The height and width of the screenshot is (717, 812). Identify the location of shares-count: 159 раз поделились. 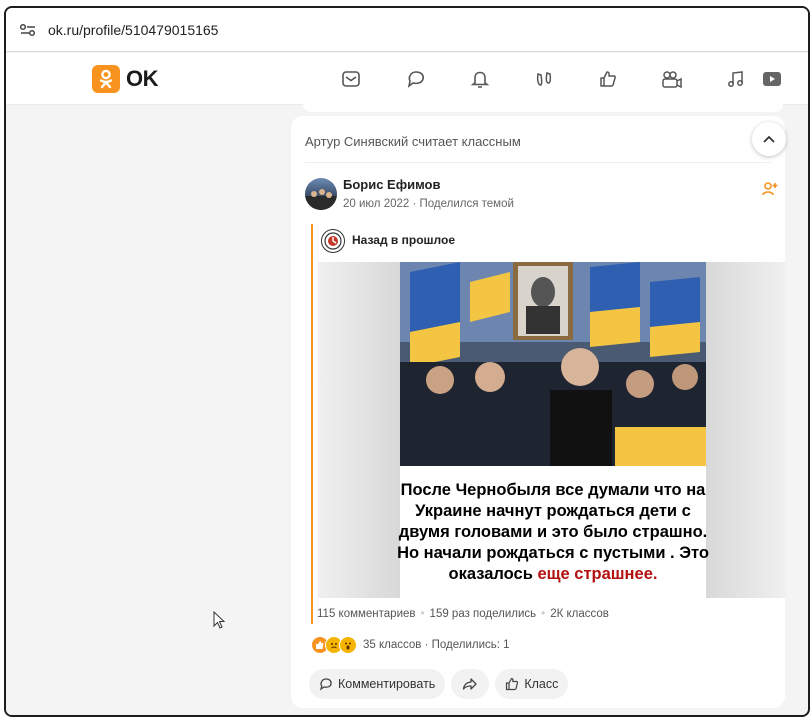
(483, 614).